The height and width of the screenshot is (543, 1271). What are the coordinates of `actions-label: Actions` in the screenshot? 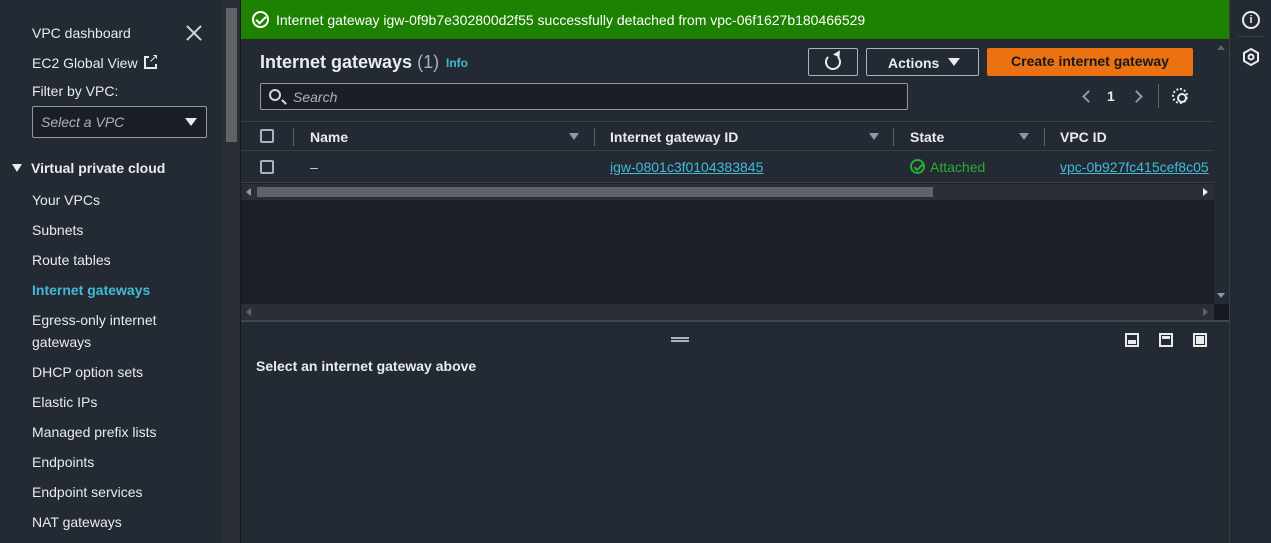 It's located at (914, 63).